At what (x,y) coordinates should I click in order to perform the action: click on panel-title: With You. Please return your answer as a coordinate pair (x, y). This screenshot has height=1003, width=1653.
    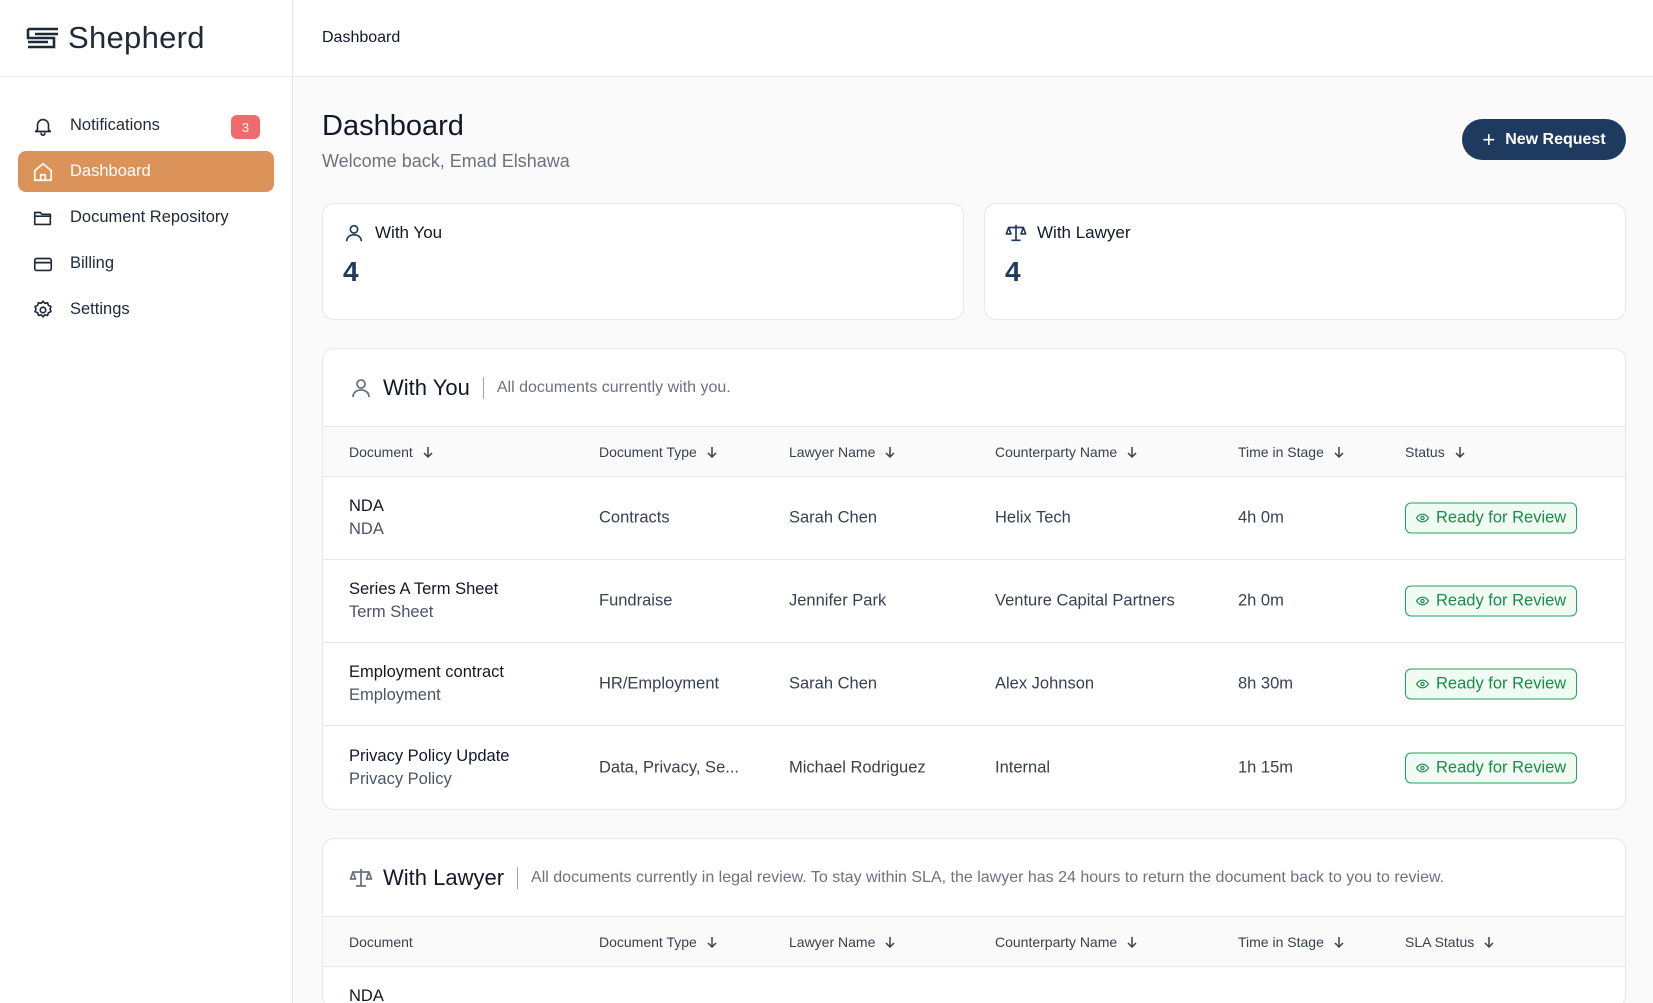
    Looking at the image, I should click on (426, 387).